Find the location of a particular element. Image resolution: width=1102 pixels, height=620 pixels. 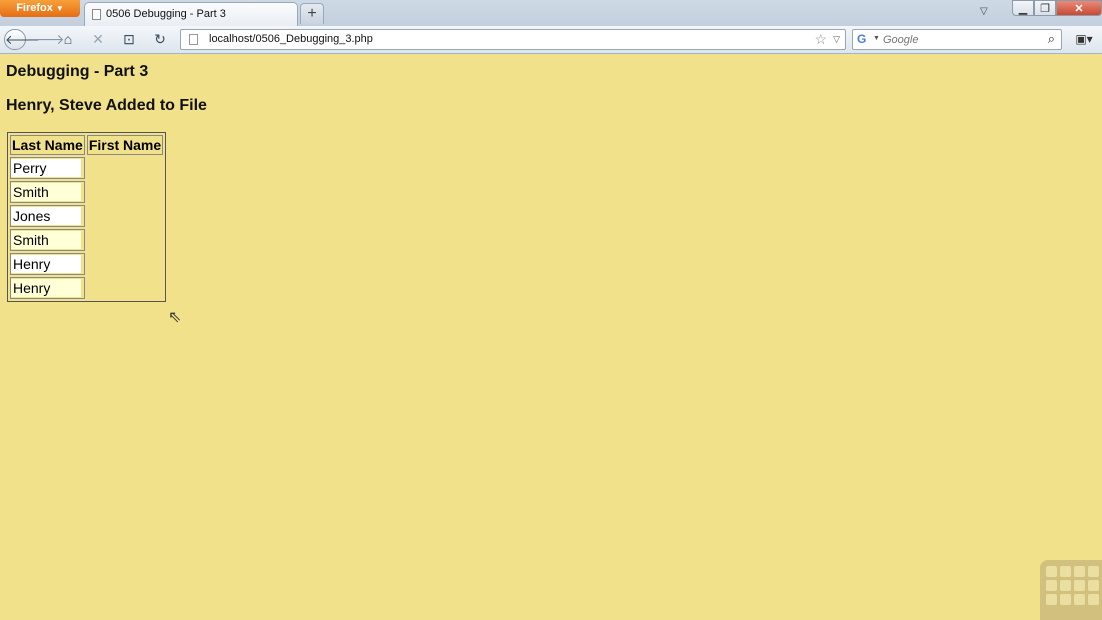

home-icon: ⌂ is located at coordinates (68, 39).